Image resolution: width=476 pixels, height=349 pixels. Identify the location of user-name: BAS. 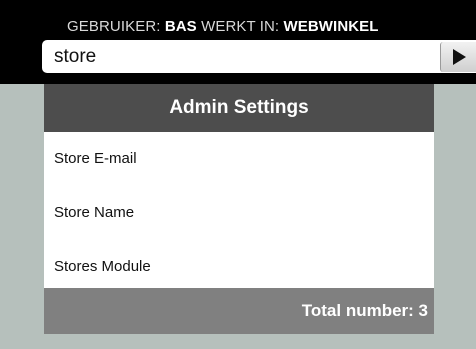
(180, 26).